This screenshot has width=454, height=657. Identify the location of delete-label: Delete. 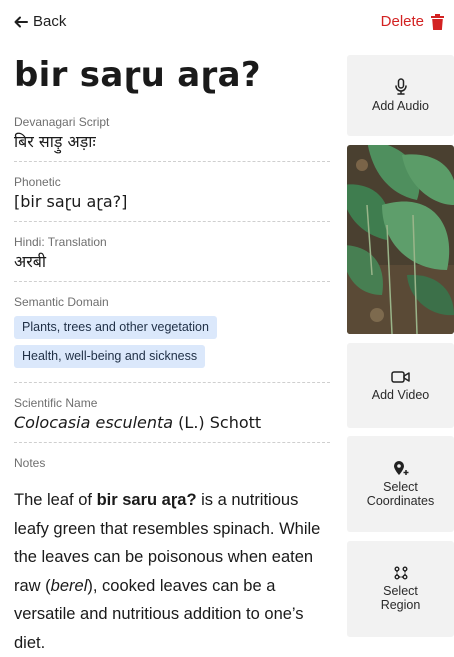
(402, 21).